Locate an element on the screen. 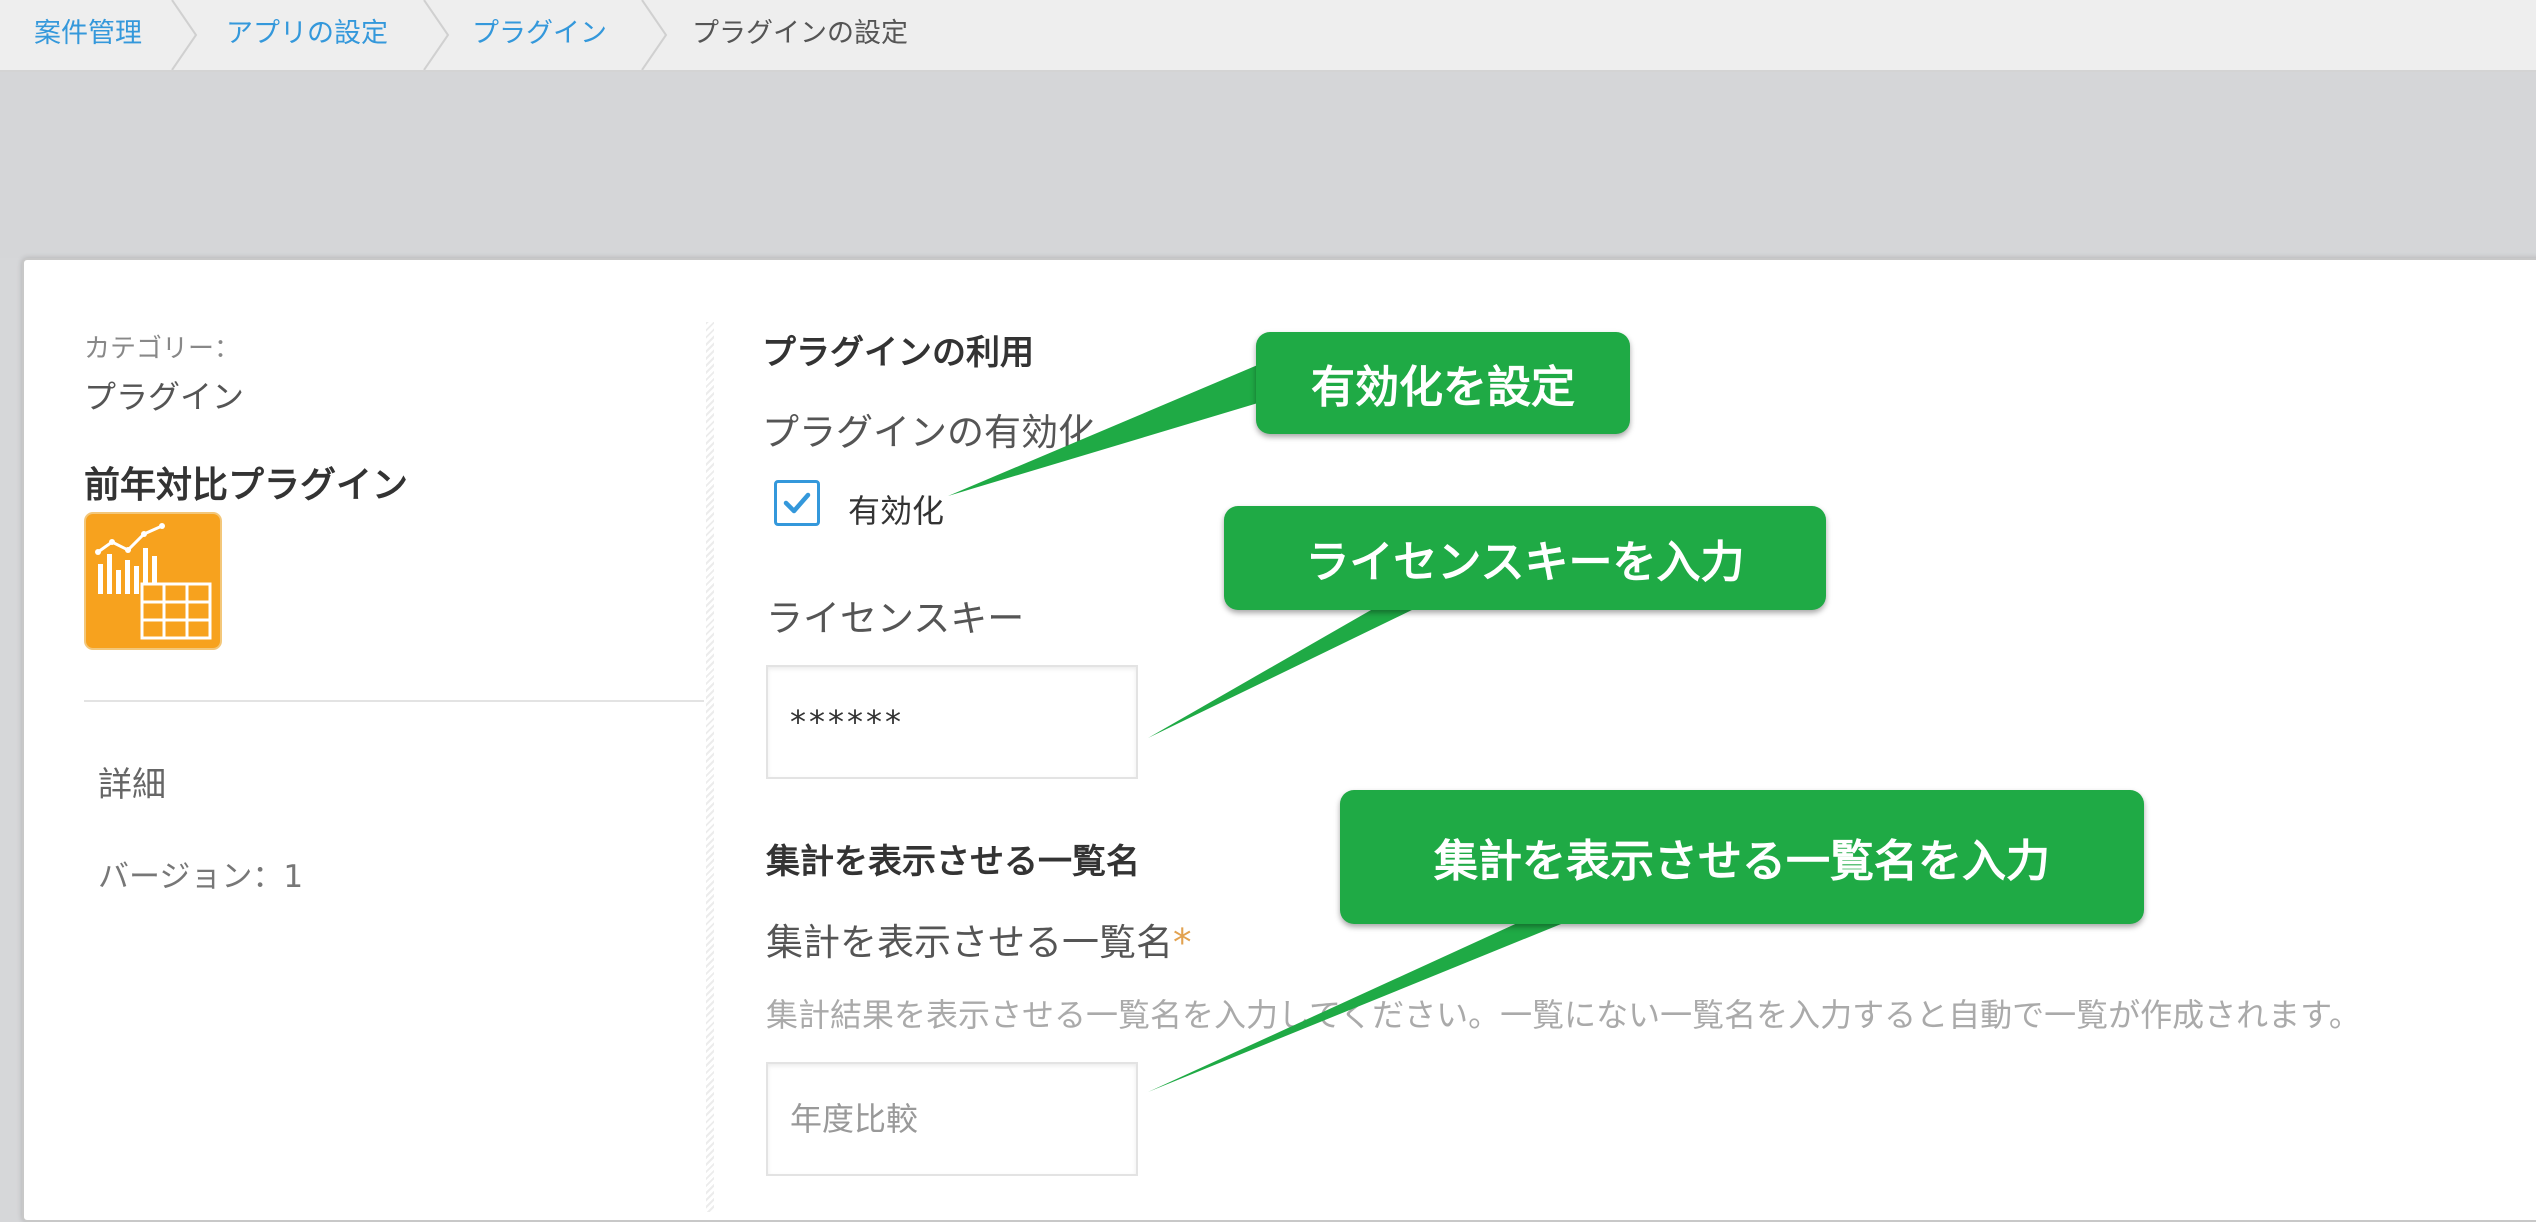 This screenshot has width=2536, height=1222. required-mark: * is located at coordinates (1182, 942).